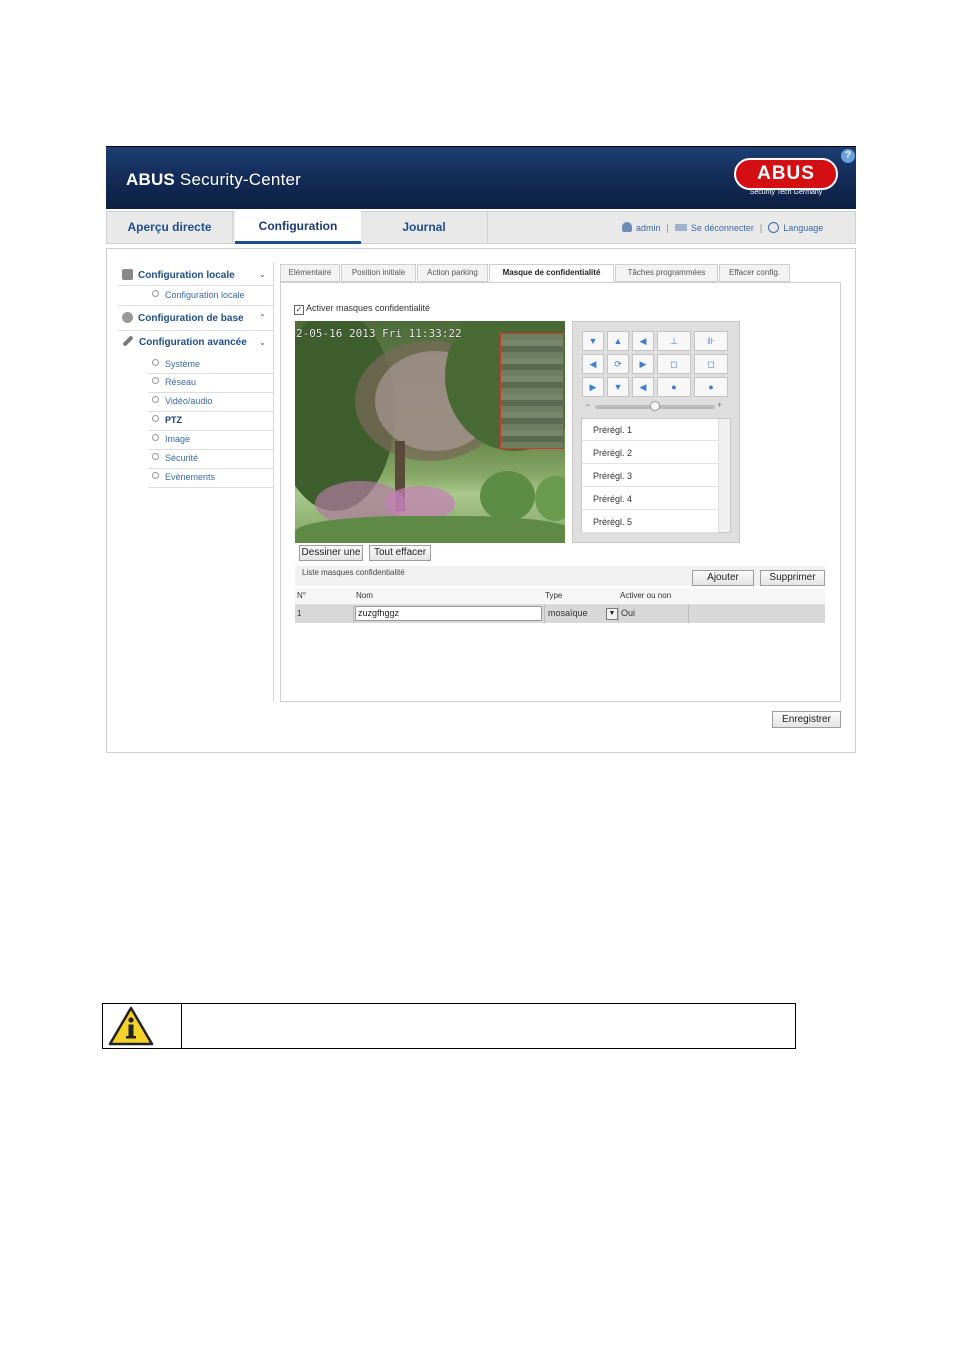  Describe the element at coordinates (674, 341) in the screenshot. I see `zoom-in-icon: ⊥` at that location.